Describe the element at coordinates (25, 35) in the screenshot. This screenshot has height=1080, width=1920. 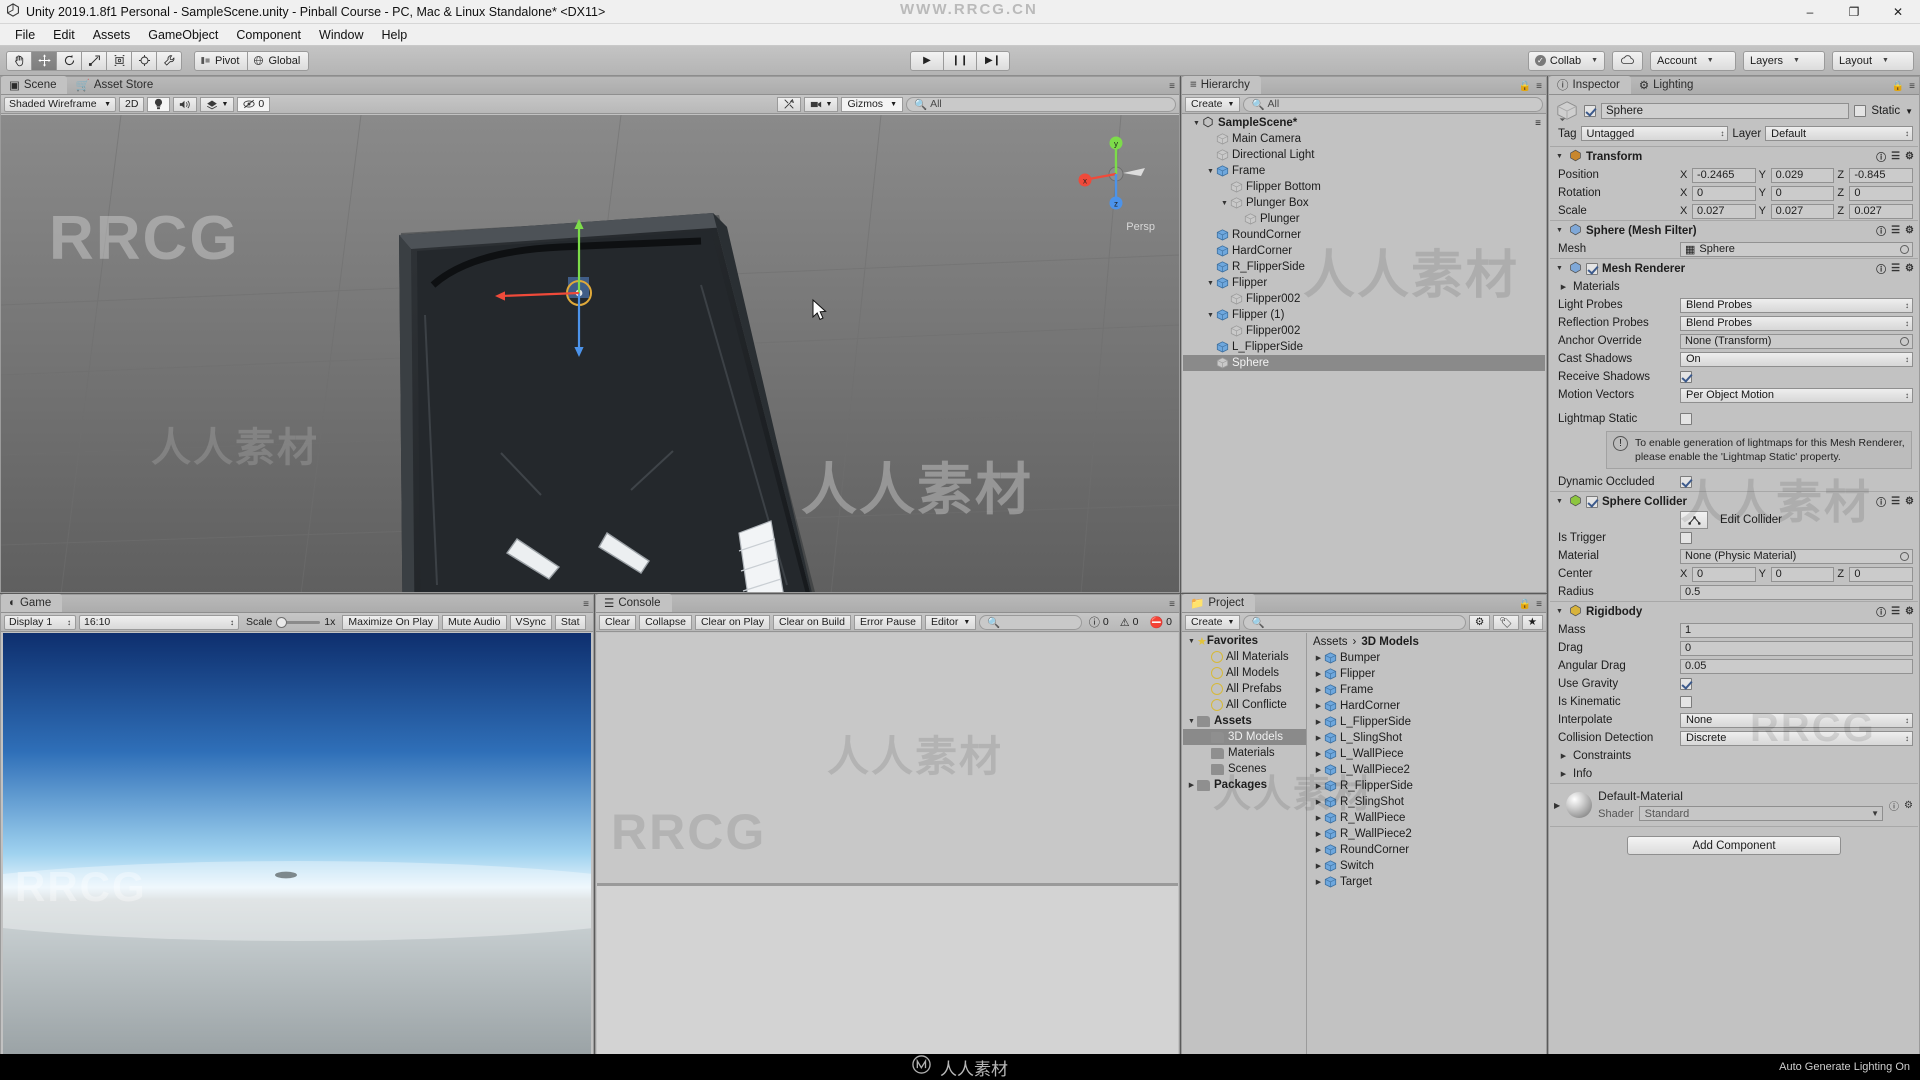
I see `menu-file: File` at that location.